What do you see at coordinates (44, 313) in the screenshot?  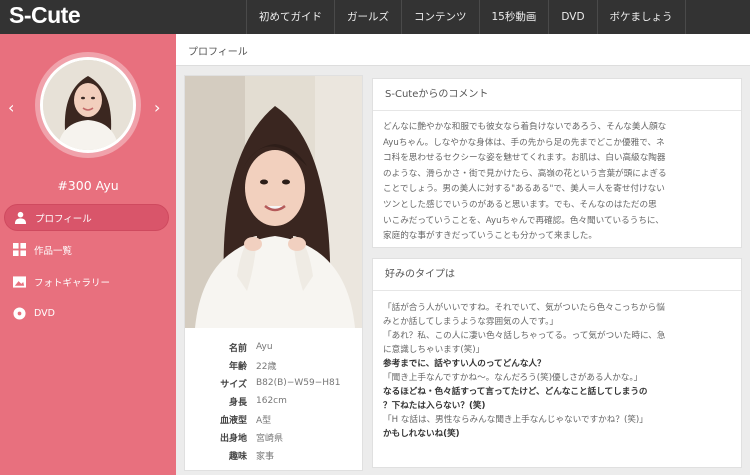 I see `sidebar-item-label: DVD` at bounding box center [44, 313].